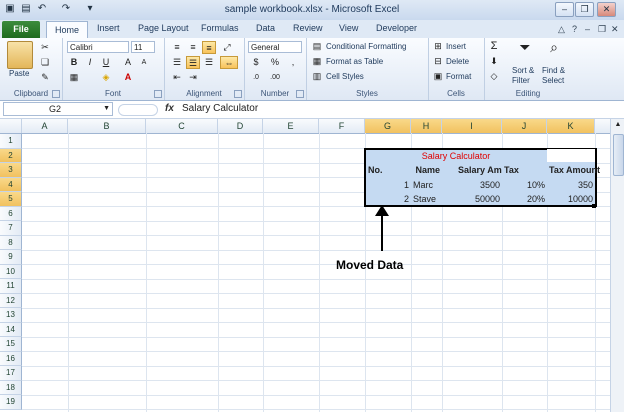 This screenshot has height=412, width=624. What do you see at coordinates (275, 62) in the screenshot?
I see `percent-icon: %` at bounding box center [275, 62].